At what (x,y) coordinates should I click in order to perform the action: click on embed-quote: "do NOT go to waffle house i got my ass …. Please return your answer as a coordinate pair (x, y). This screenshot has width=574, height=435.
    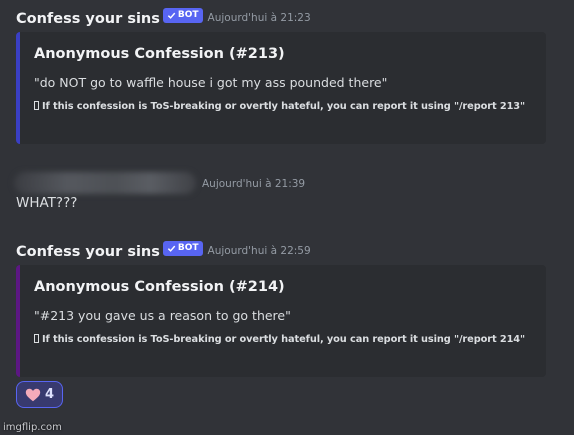
    Looking at the image, I should click on (211, 82).